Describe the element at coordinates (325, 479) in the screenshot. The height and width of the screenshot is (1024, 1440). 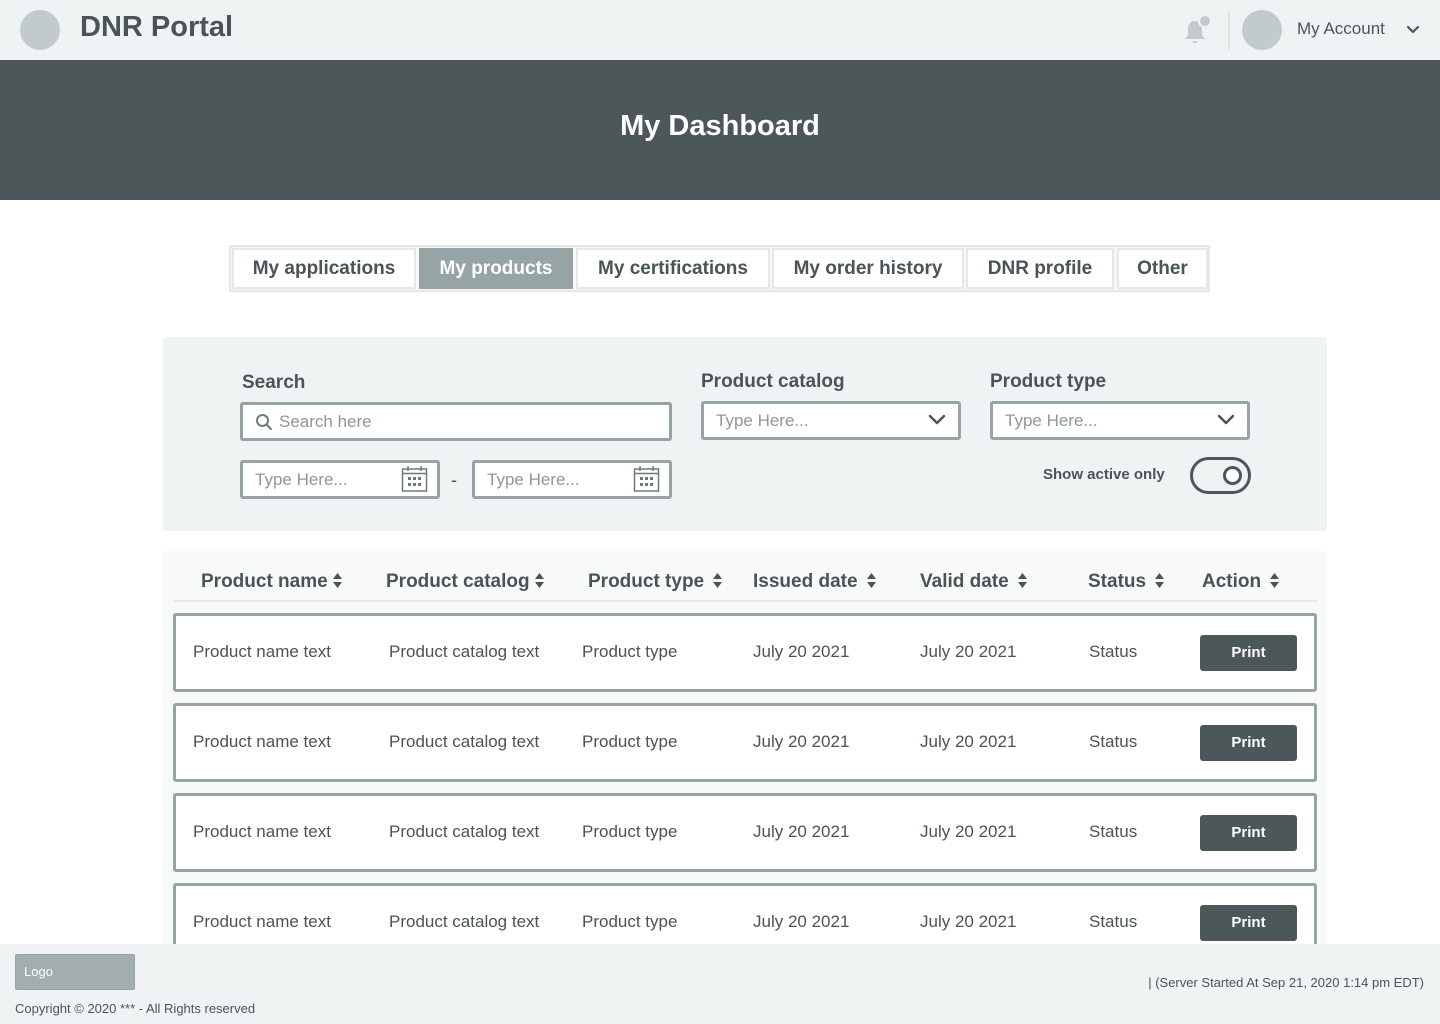
I see `date-from-input` at that location.